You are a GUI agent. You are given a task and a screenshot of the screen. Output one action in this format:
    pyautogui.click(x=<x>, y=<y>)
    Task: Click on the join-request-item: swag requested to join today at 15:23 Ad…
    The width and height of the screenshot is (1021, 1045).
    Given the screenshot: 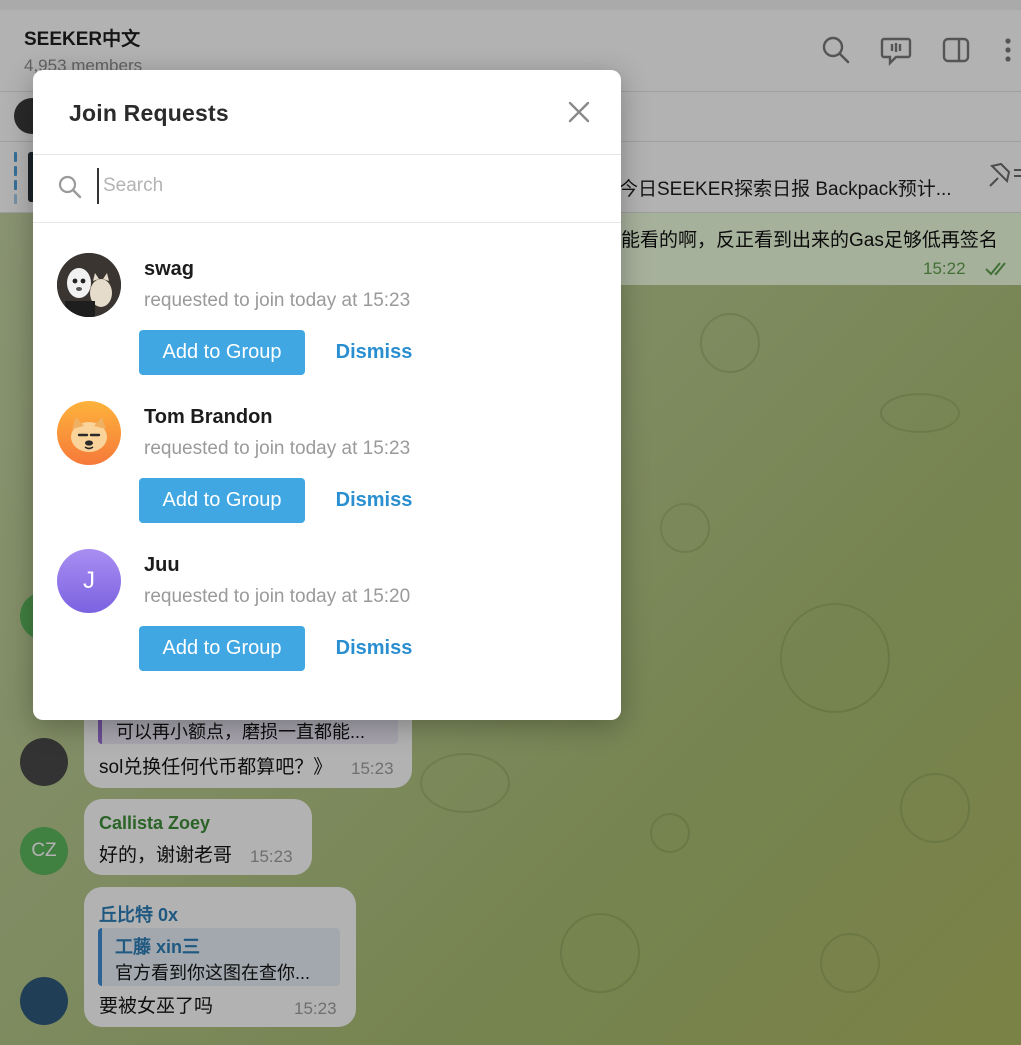 What is the action you would take?
    pyautogui.click(x=327, y=323)
    